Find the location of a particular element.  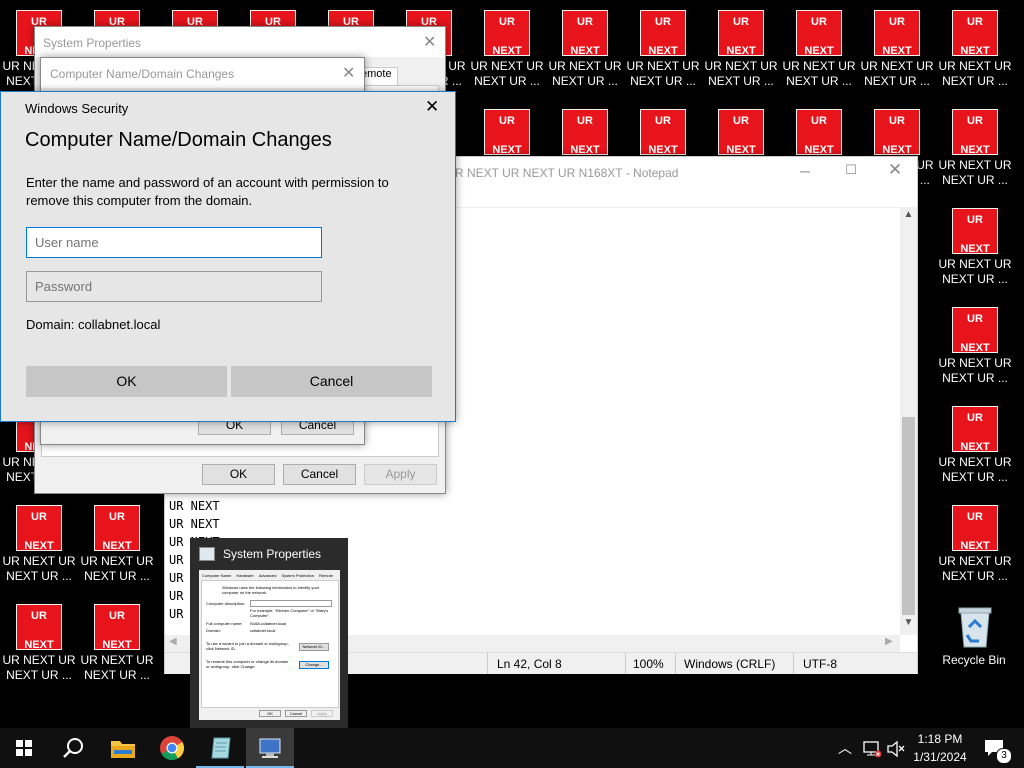

maximize-button: ☐ is located at coordinates (851, 170).